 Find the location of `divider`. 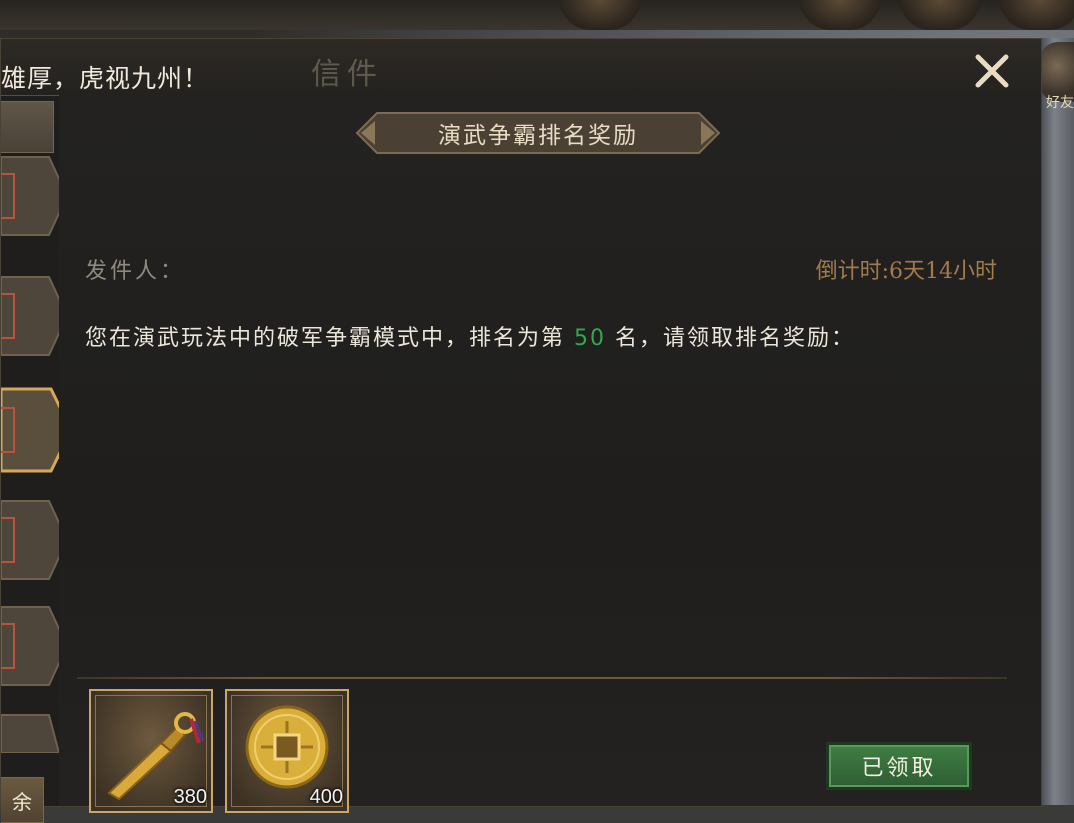

divider is located at coordinates (542, 678).